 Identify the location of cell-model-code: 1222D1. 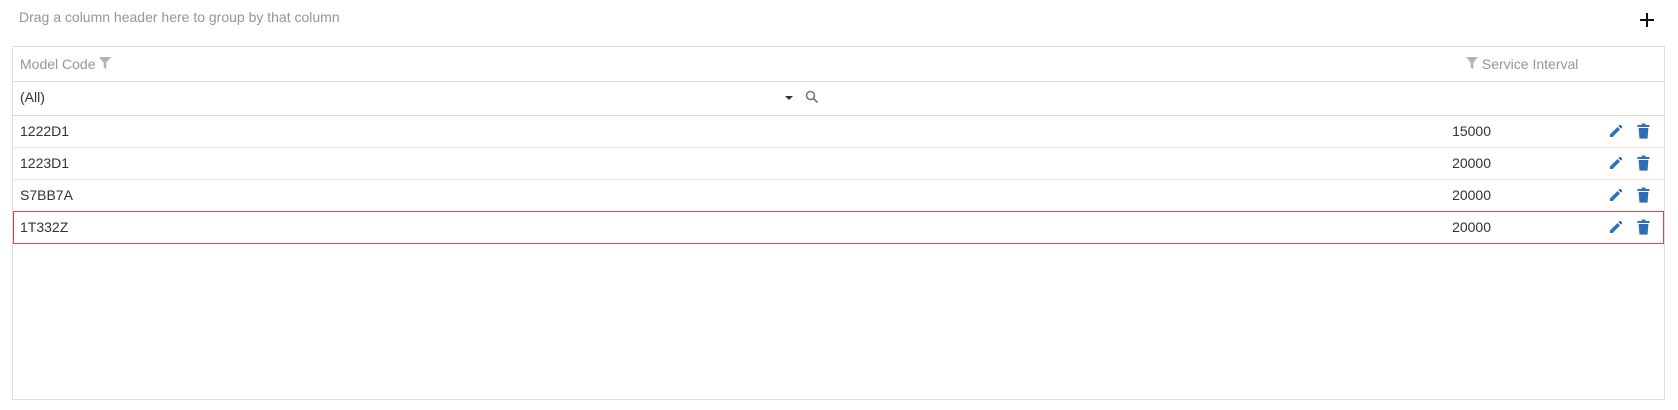
(45, 131).